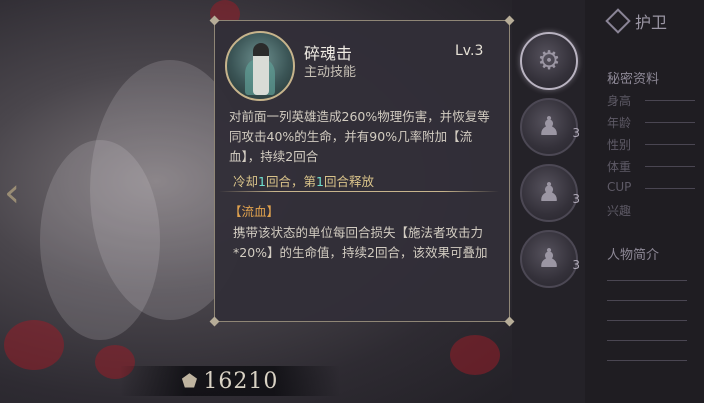 The height and width of the screenshot is (403, 704). Describe the element at coordinates (359, 191) in the screenshot. I see `tooltip-divider` at that location.